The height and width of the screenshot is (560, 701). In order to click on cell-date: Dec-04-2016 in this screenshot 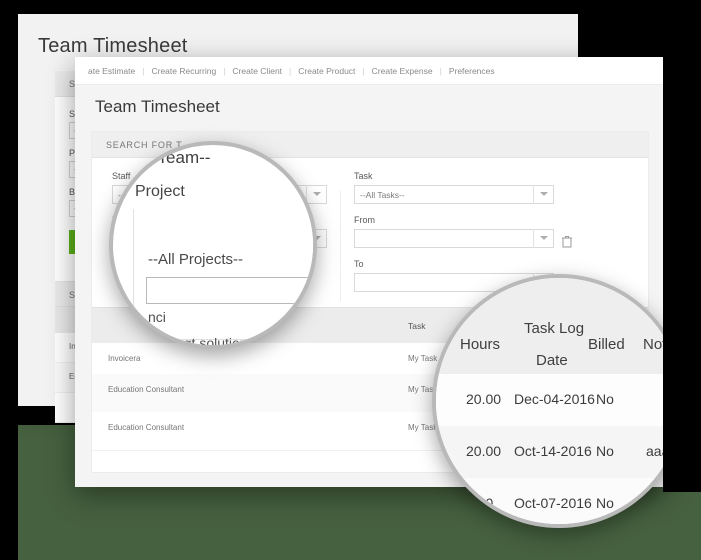, I will do `click(554, 399)`.